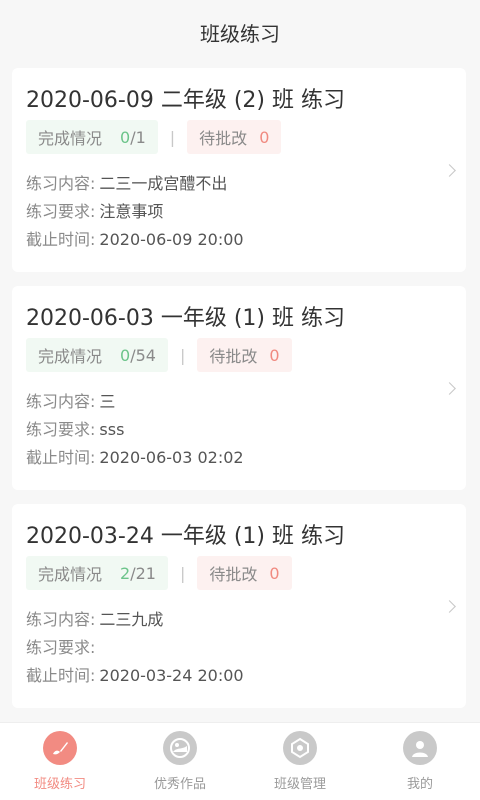 This screenshot has width=480, height=800. Describe the element at coordinates (163, 183) in the screenshot. I see `content-value: 二三一成宫醴不出` at that location.